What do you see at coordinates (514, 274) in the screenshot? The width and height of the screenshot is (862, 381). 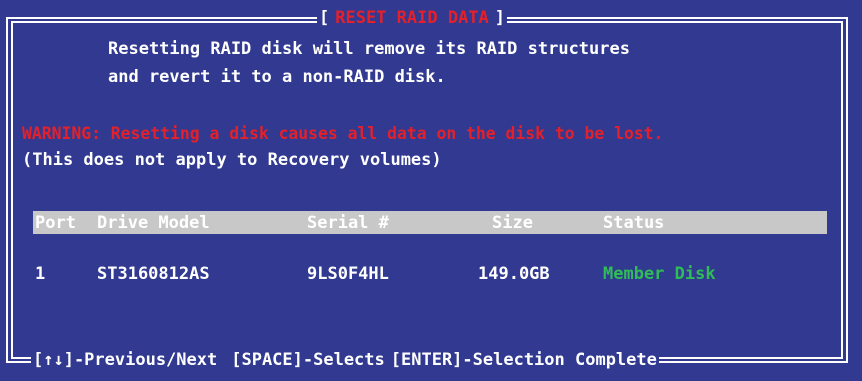 I see `row-size: 149.0GB` at bounding box center [514, 274].